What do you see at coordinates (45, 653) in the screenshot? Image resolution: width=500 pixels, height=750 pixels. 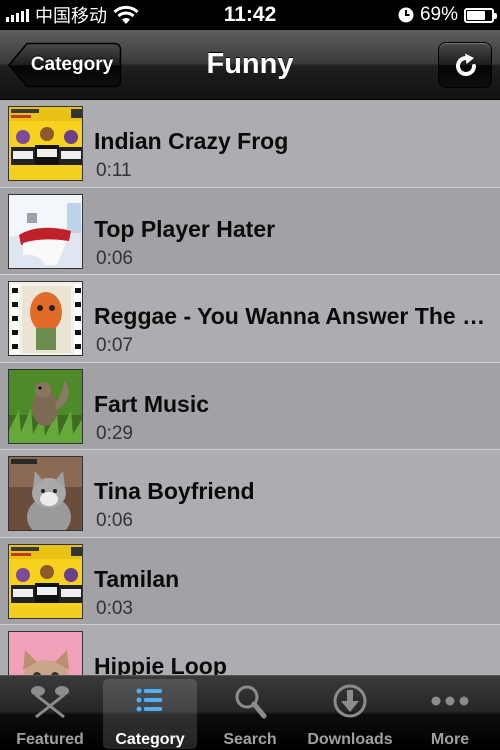 I see `thumbnail-kitten` at bounding box center [45, 653].